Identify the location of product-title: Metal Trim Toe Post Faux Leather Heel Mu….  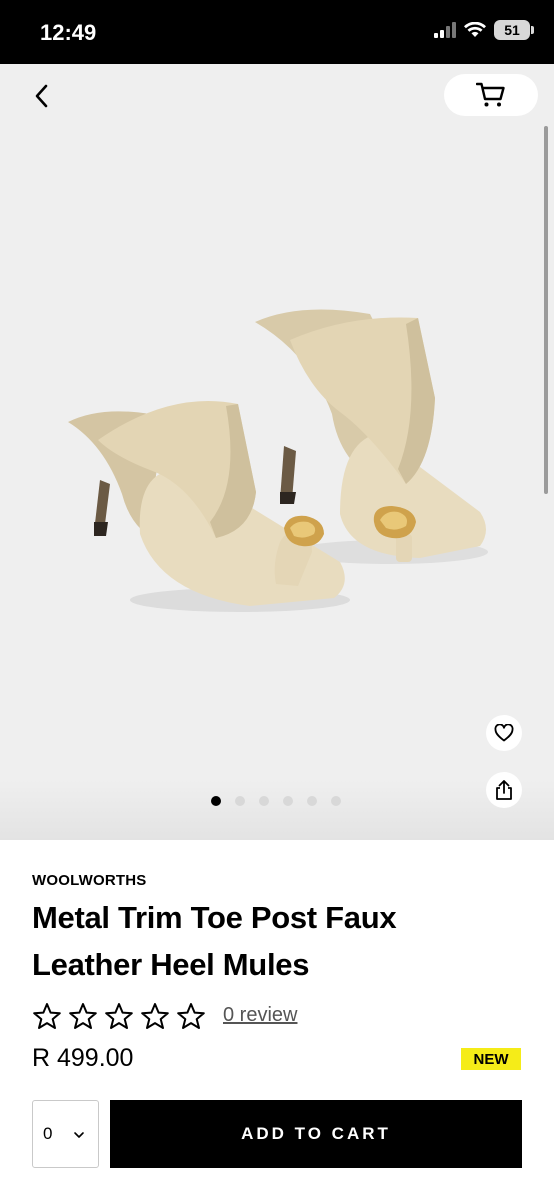
(214, 941).